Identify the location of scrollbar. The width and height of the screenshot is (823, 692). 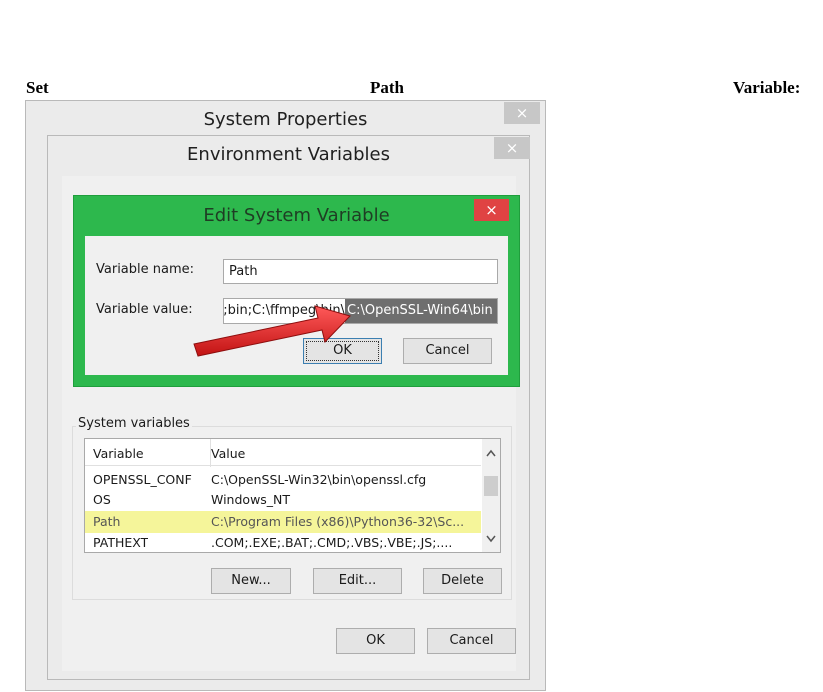
(491, 495).